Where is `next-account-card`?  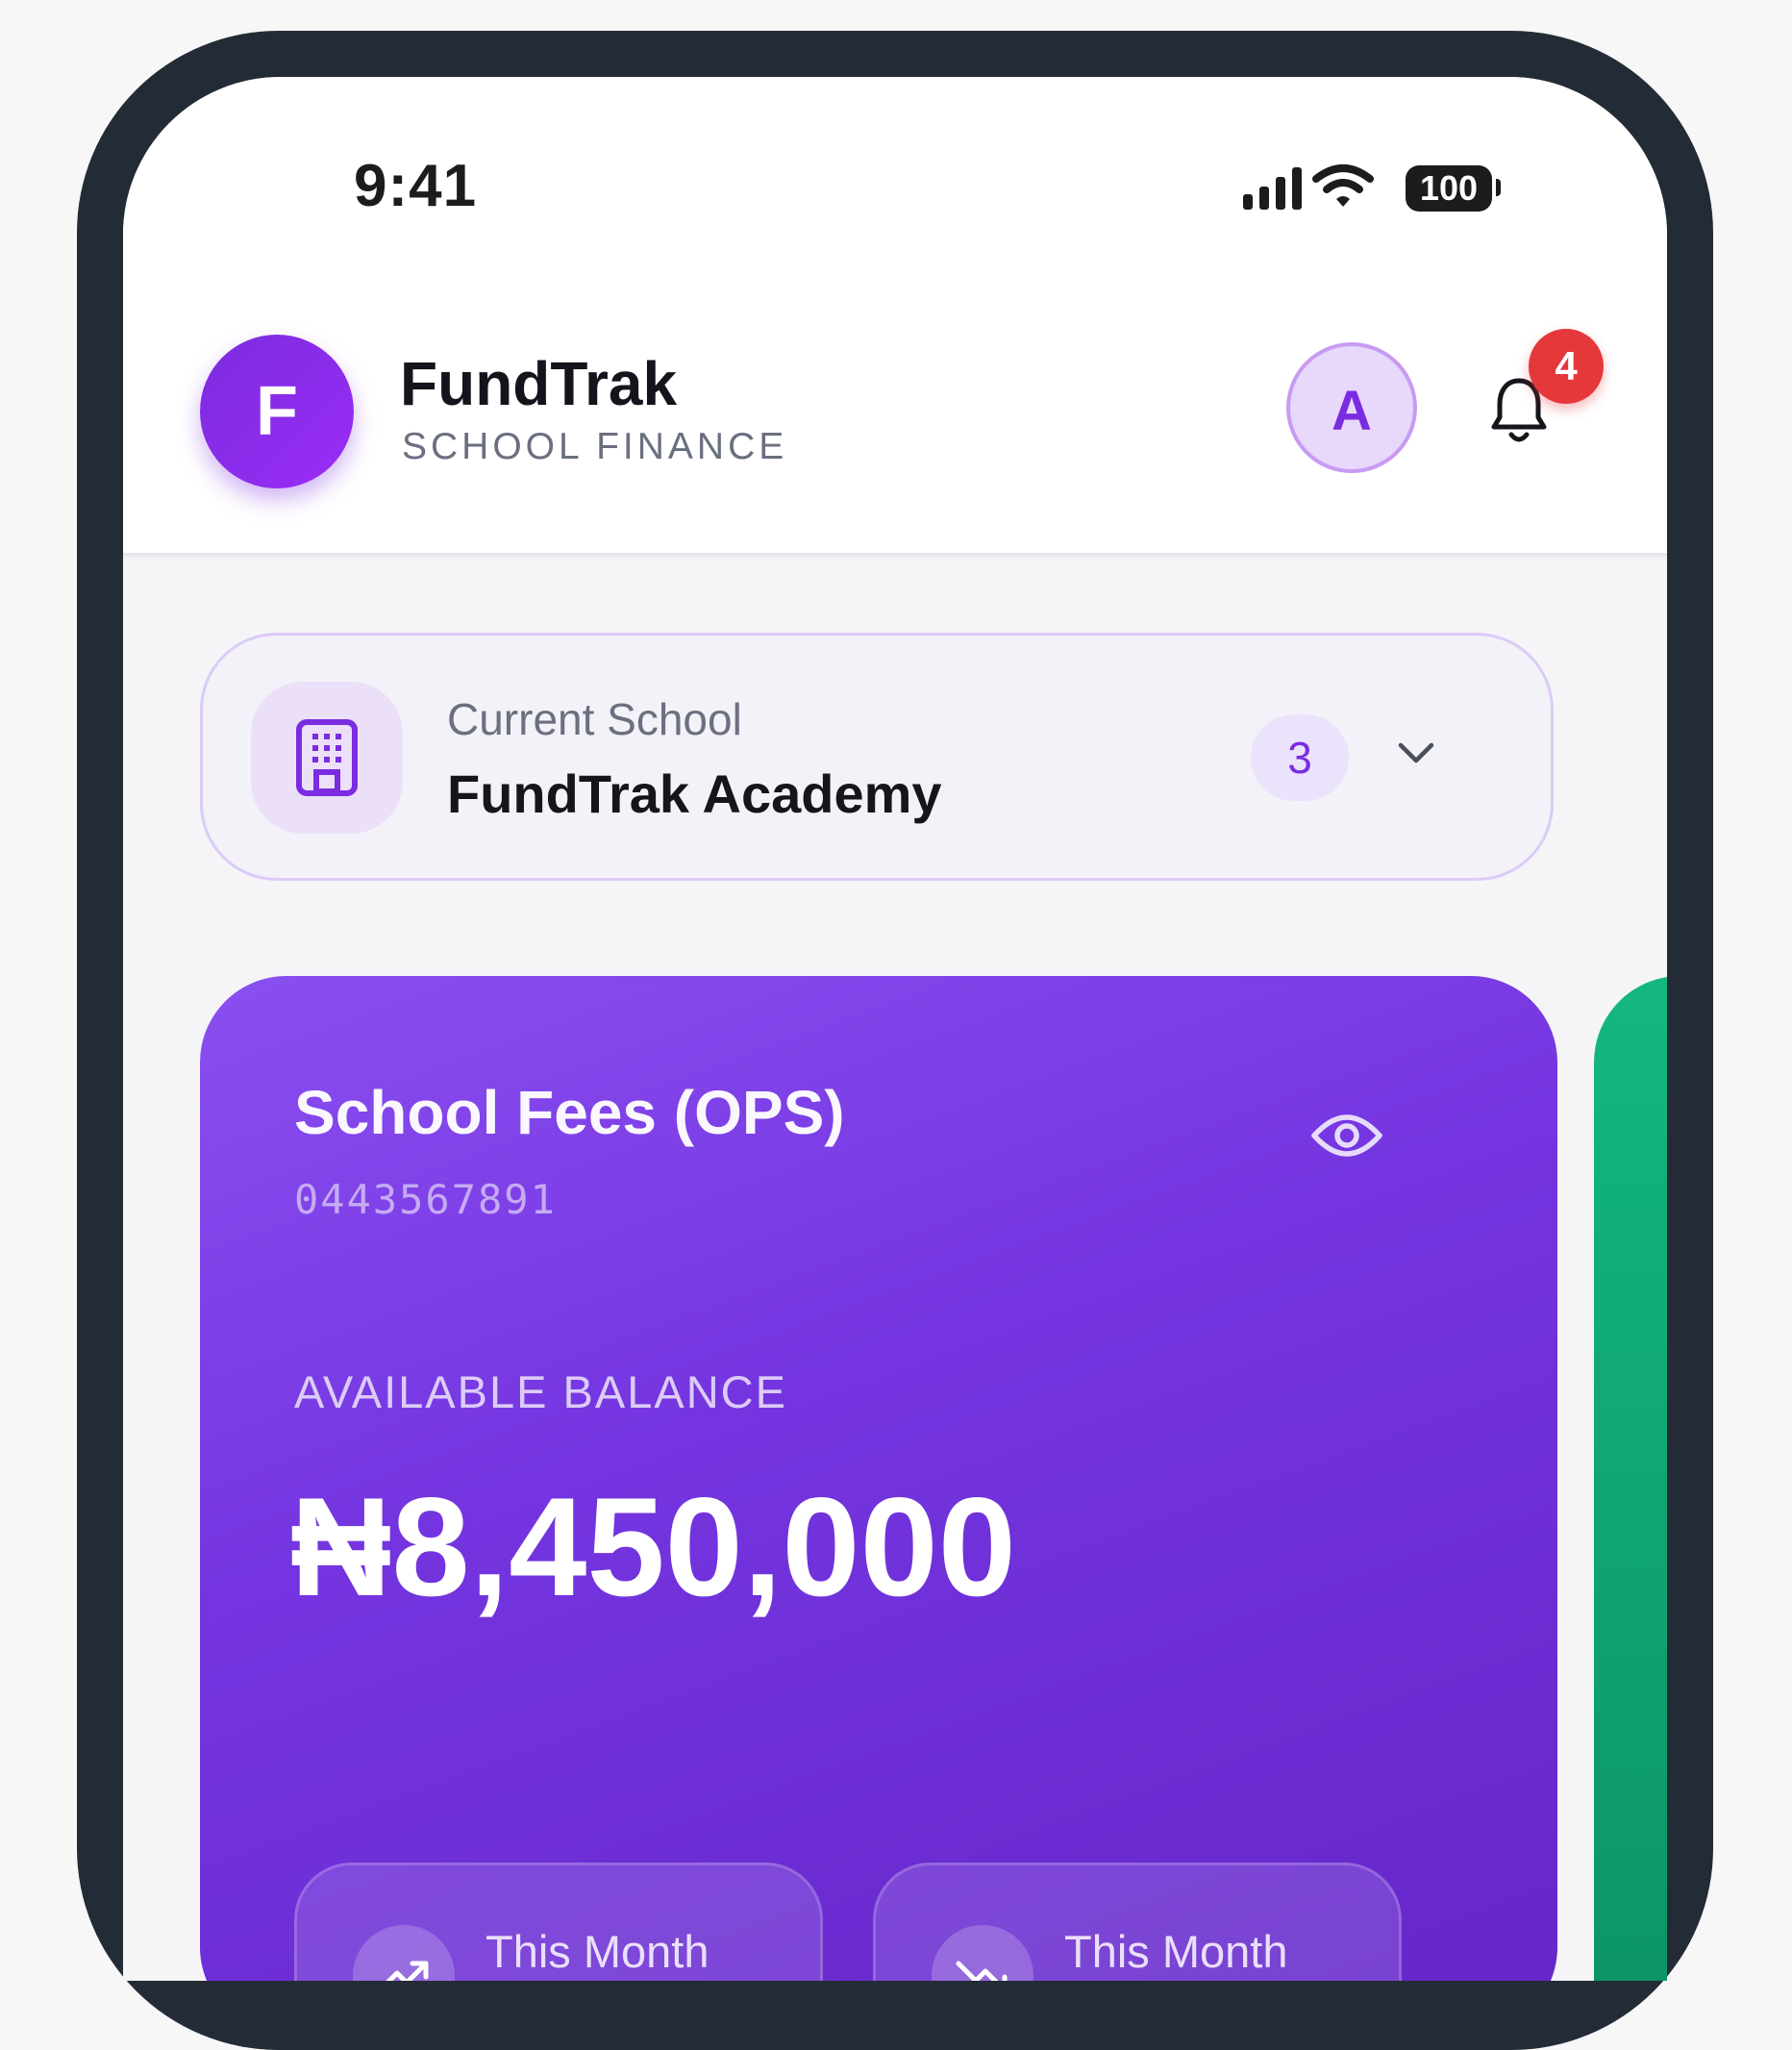 next-account-card is located at coordinates (1630, 1479).